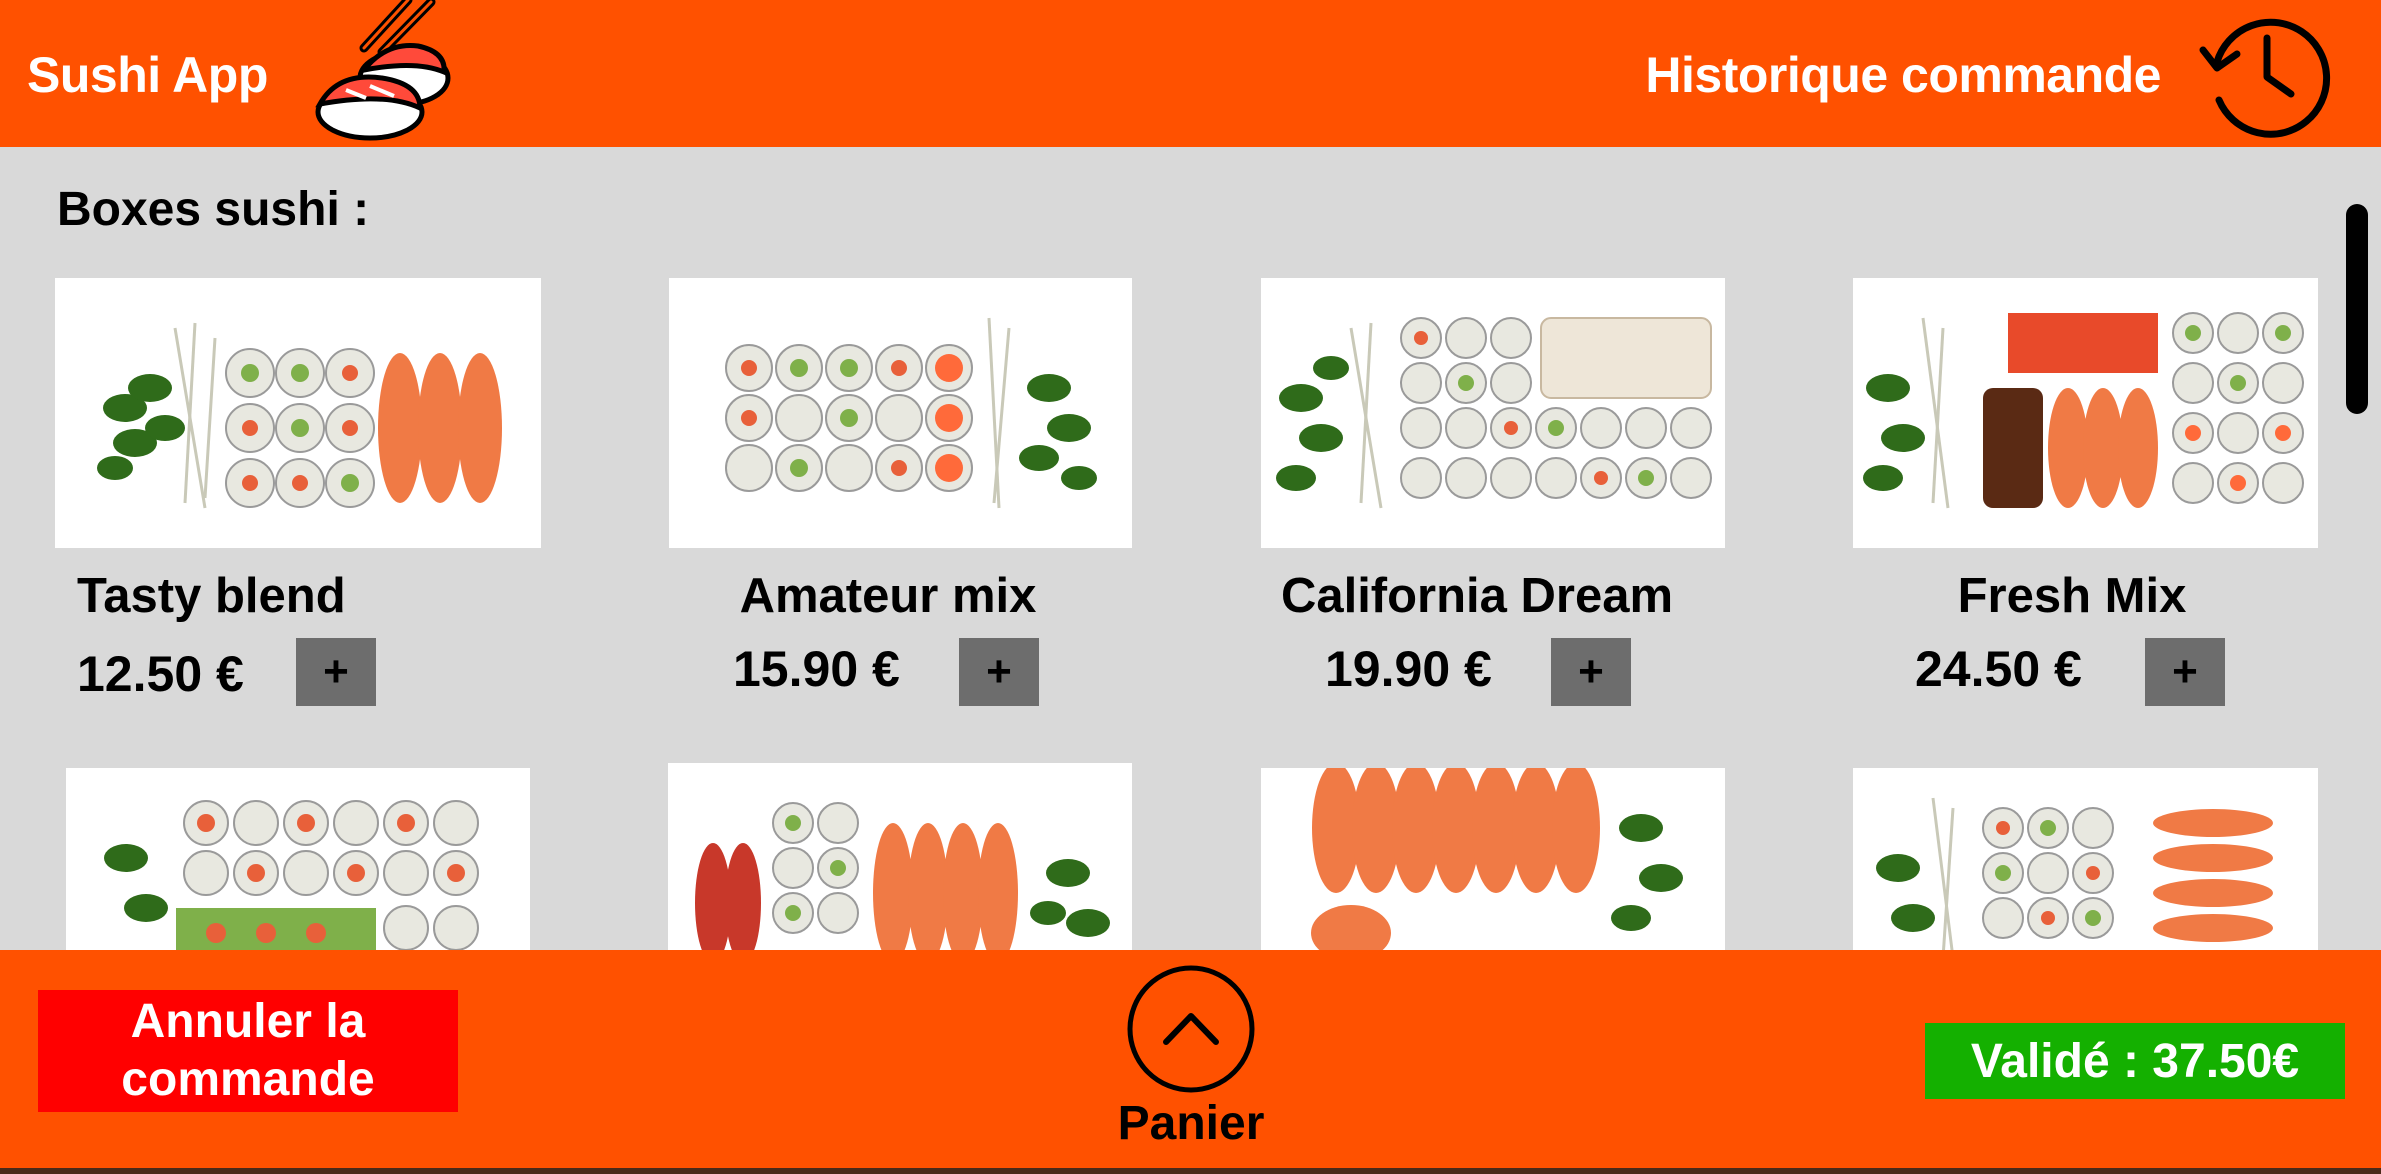 The image size is (2381, 1174). What do you see at coordinates (248, 1051) in the screenshot?
I see `cancel-order-button: Annuler la commande` at bounding box center [248, 1051].